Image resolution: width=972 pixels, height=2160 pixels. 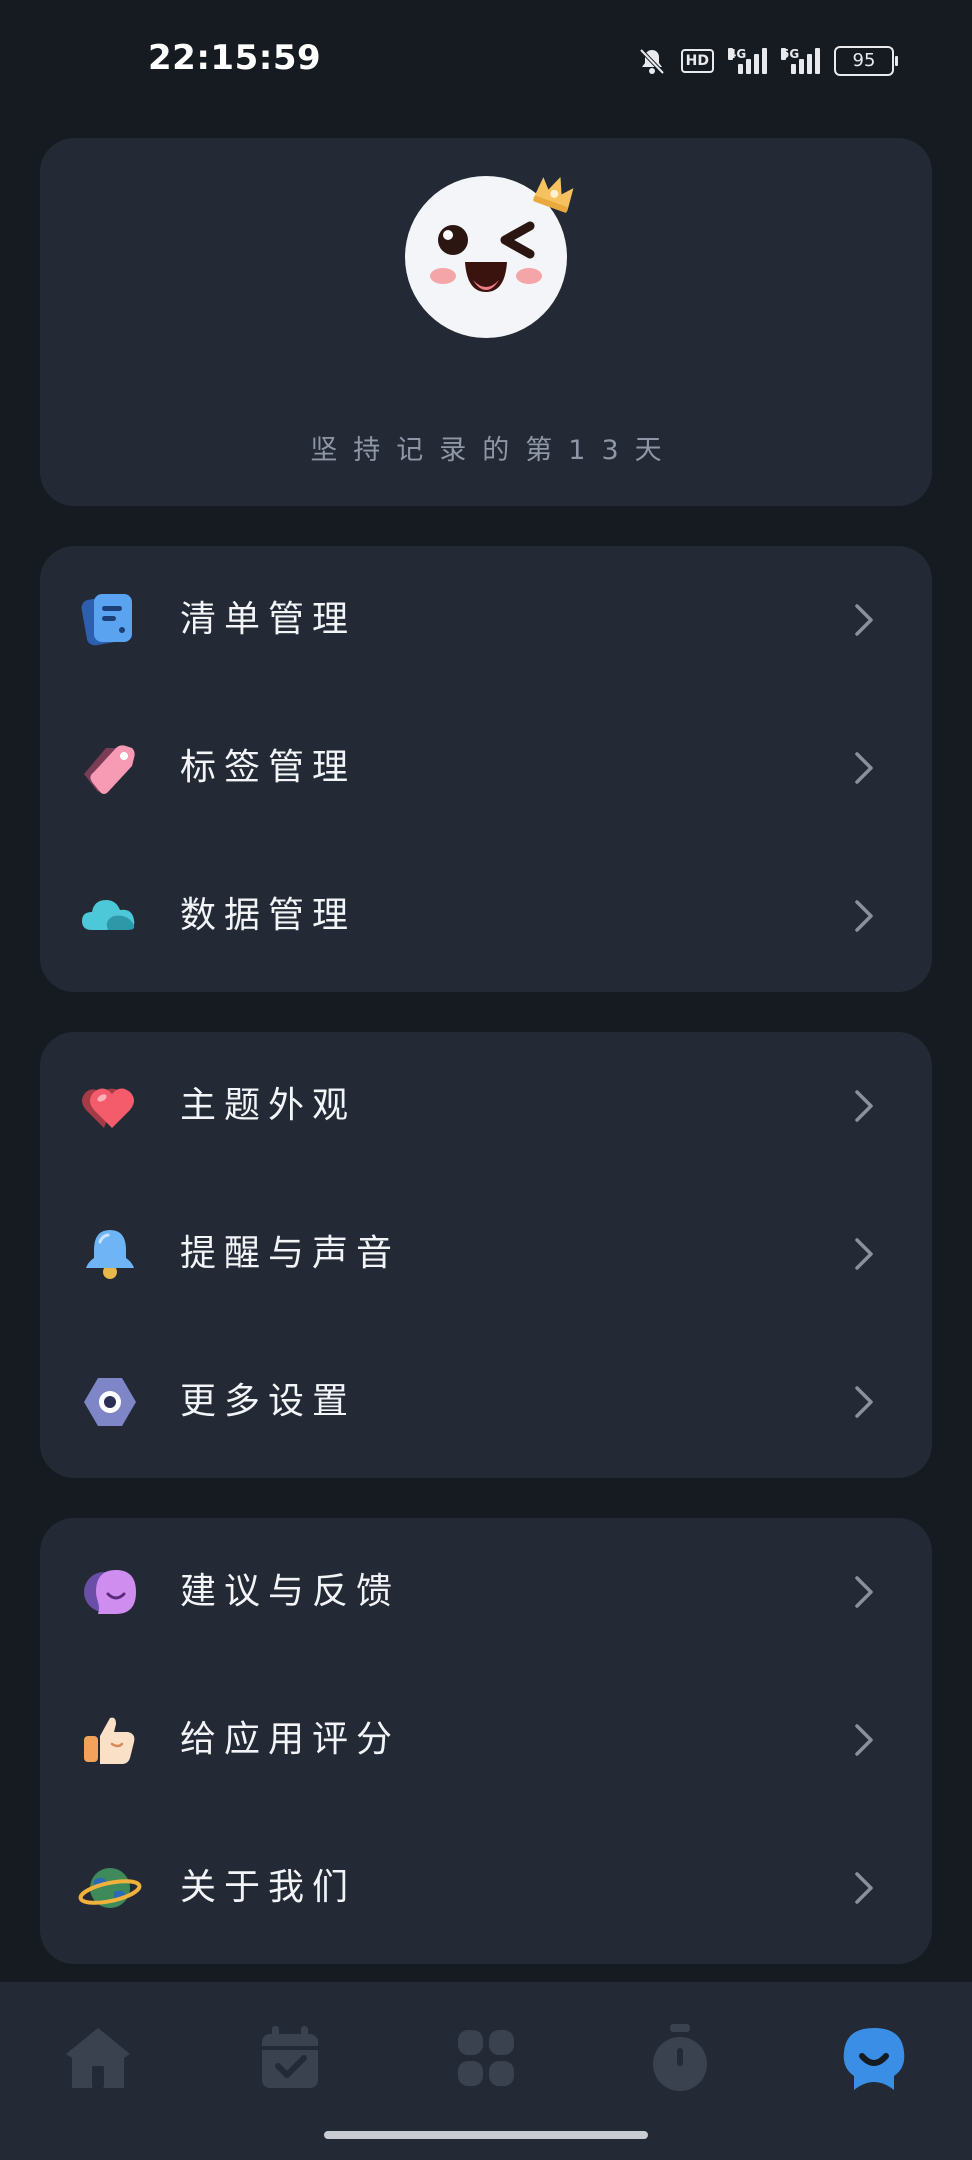 I want to click on tab-calendar, so click(x=290, y=2058).